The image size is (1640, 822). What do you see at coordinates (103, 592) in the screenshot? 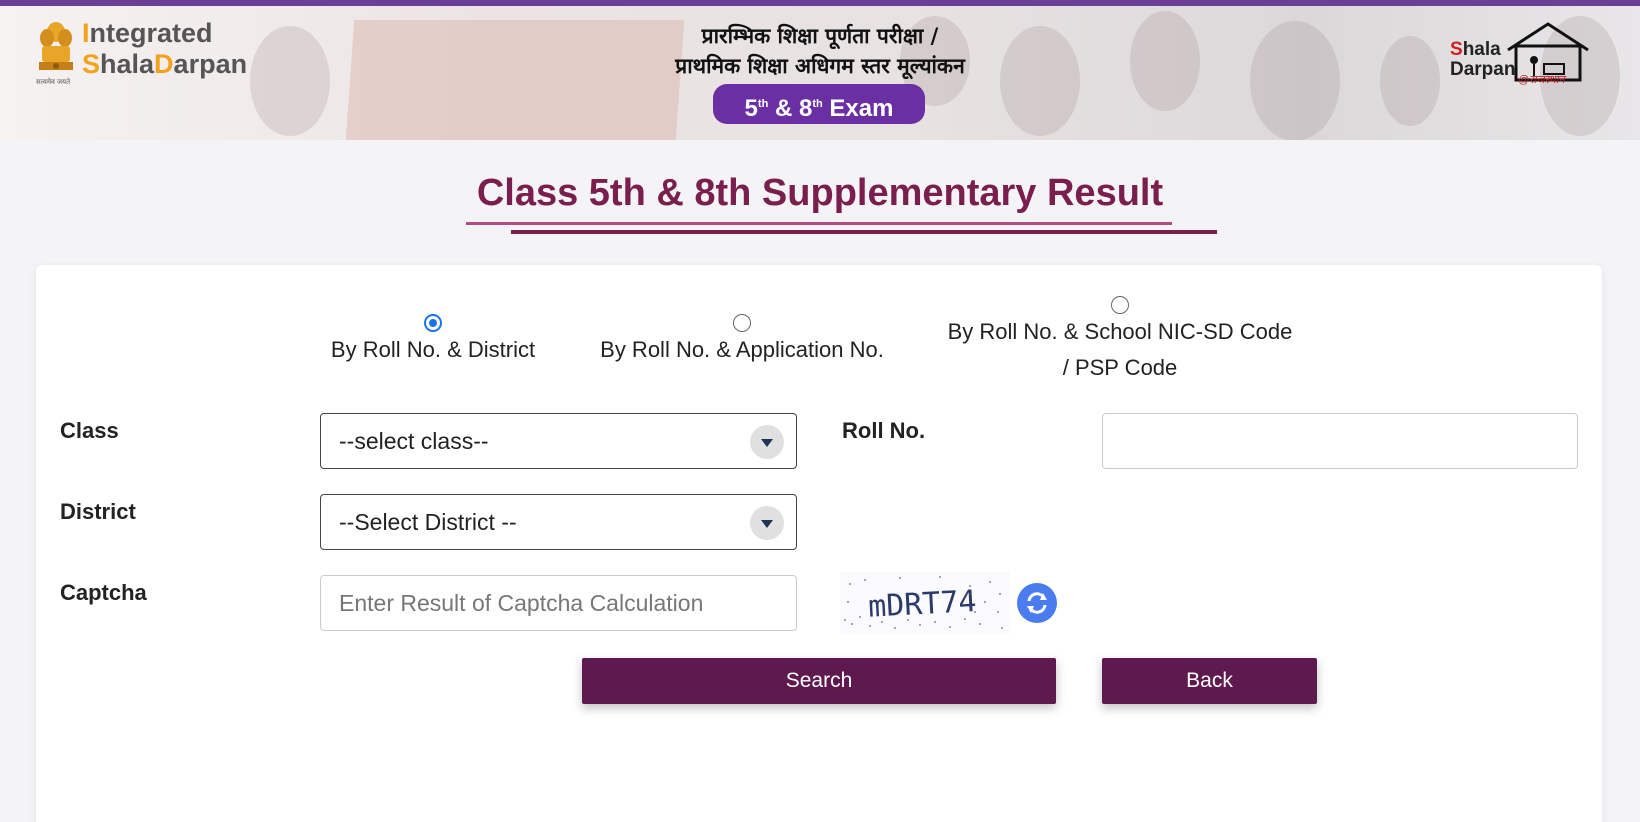
I see `captcha-label: Captcha` at bounding box center [103, 592].